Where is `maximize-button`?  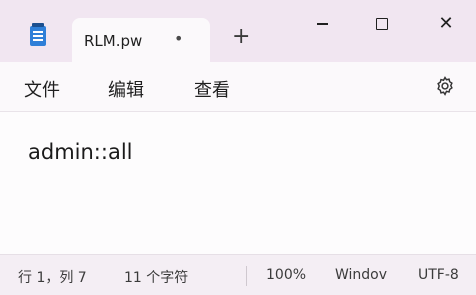
maximize-button is located at coordinates (382, 24).